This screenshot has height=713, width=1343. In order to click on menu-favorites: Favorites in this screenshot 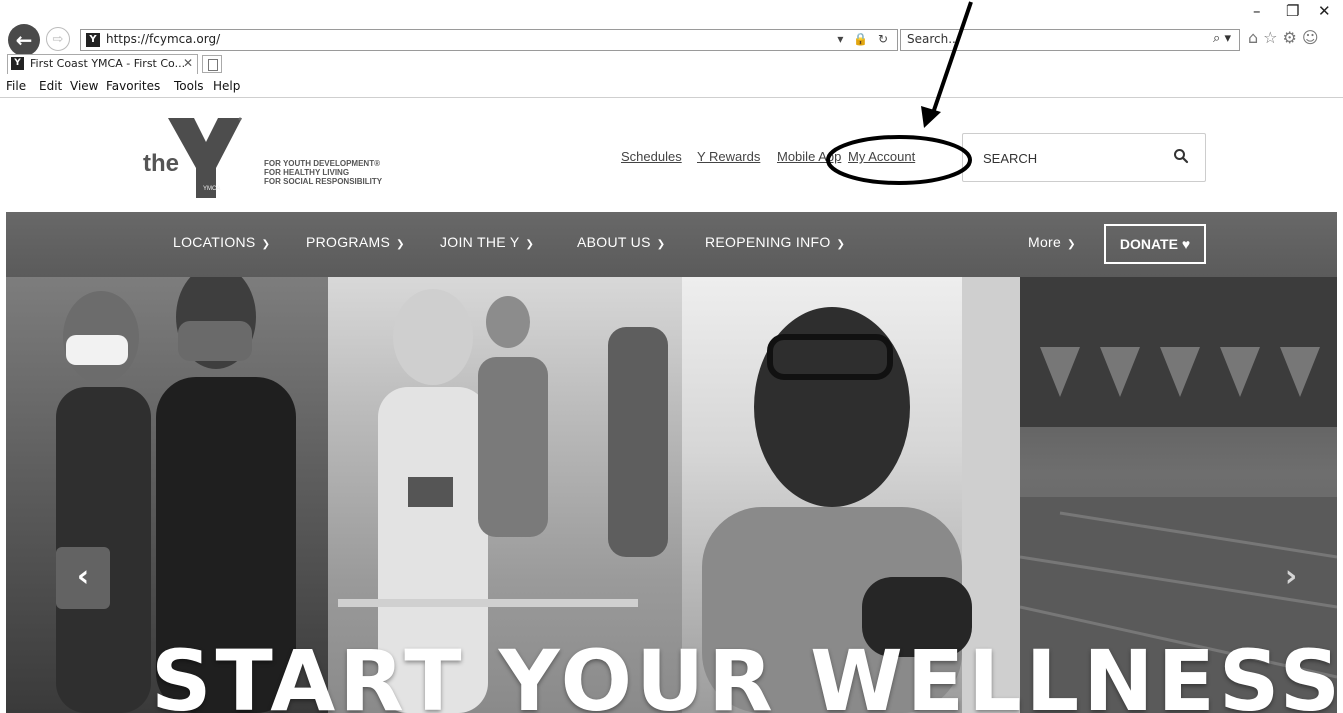, I will do `click(133, 86)`.